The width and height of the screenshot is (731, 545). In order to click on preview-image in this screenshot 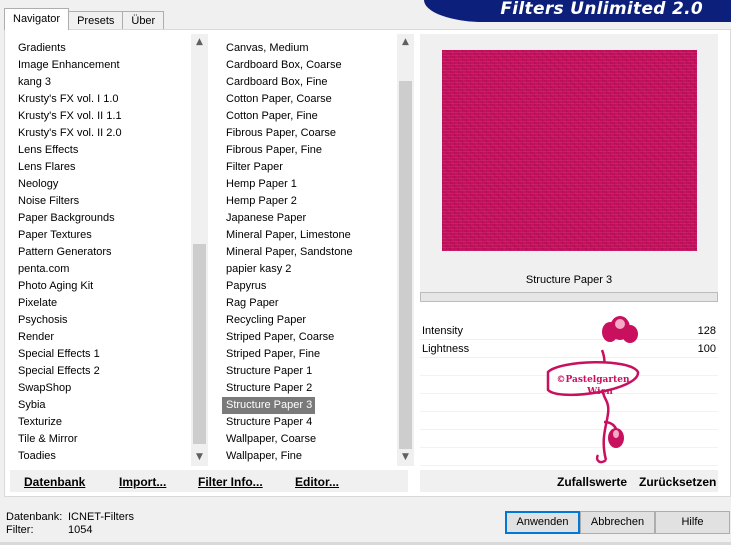, I will do `click(569, 150)`.